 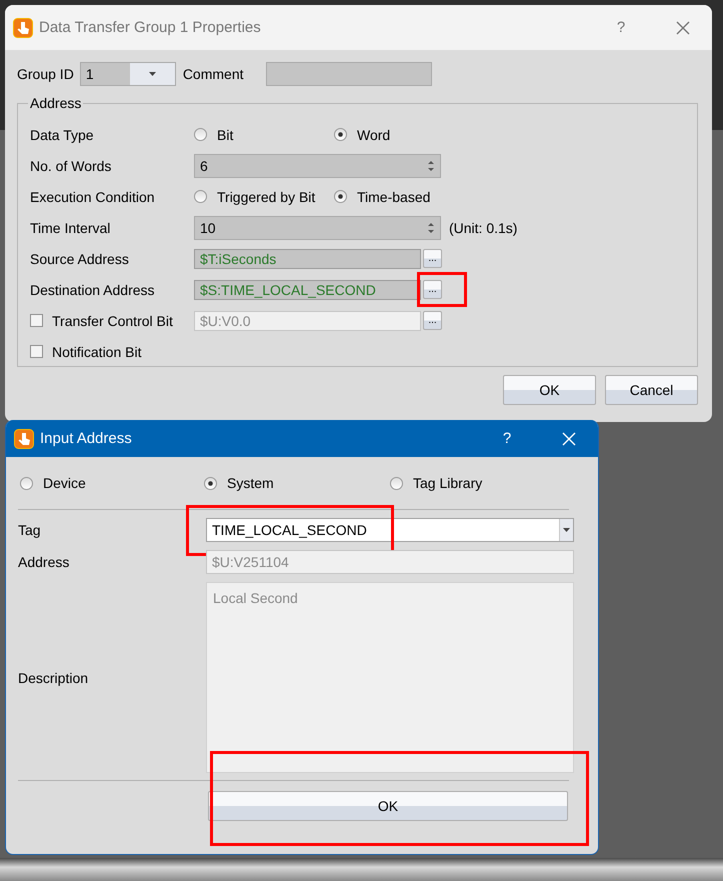 What do you see at coordinates (683, 27) in the screenshot?
I see `close-icon` at bounding box center [683, 27].